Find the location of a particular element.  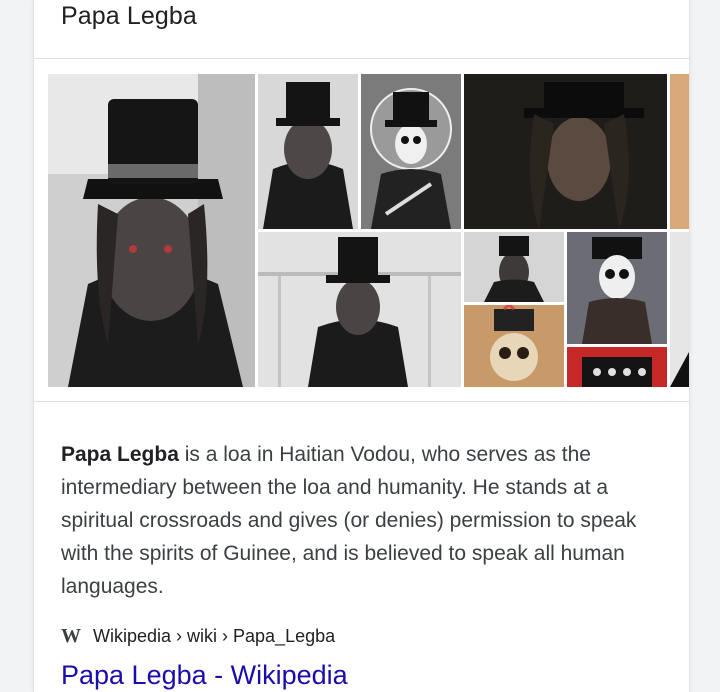

source-breadcrumb: Wikipedia › wiki › Papa_Legba is located at coordinates (214, 636).